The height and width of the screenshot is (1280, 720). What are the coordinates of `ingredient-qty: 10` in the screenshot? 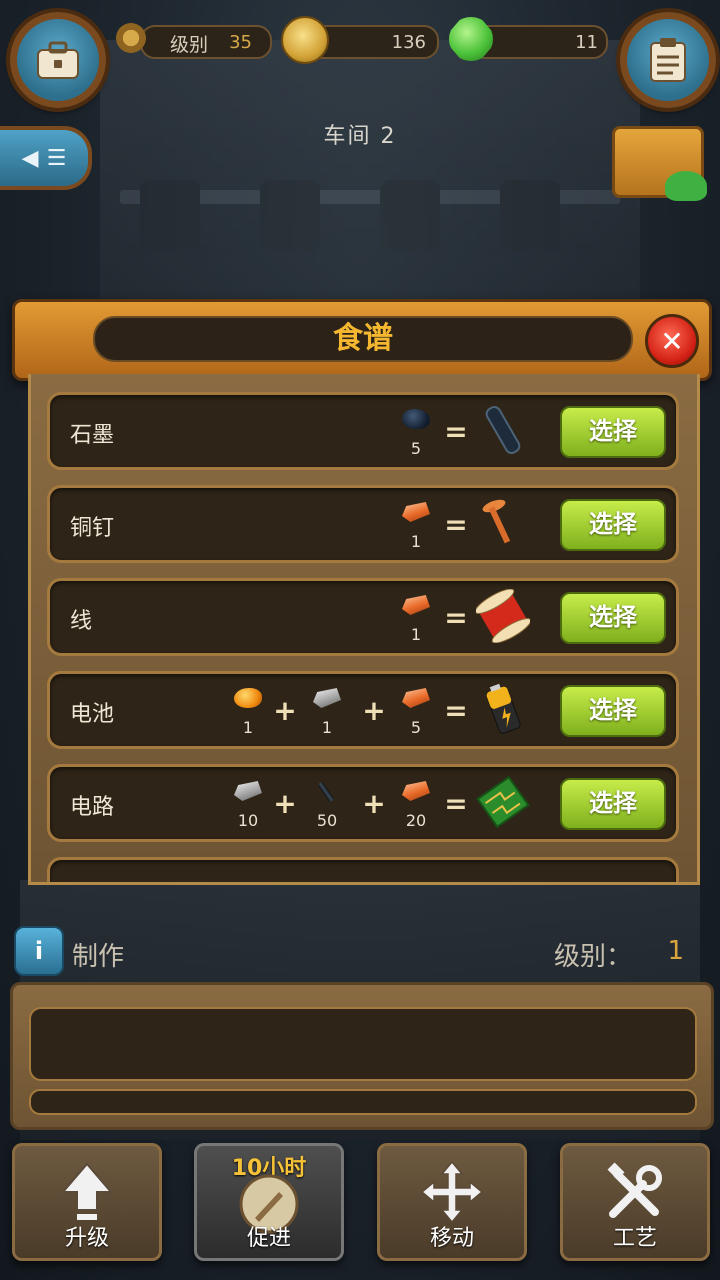 It's located at (248, 820).